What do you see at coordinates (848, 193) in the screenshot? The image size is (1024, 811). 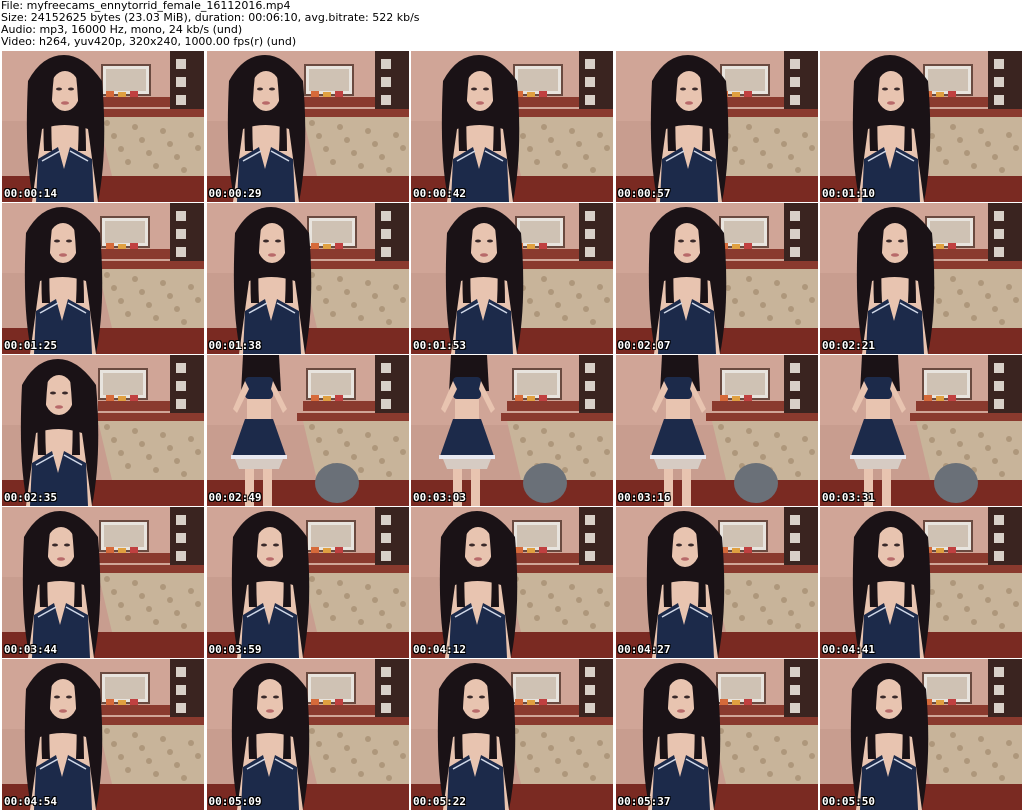 I see `thumbnail-timestamp: 00:01:10` at bounding box center [848, 193].